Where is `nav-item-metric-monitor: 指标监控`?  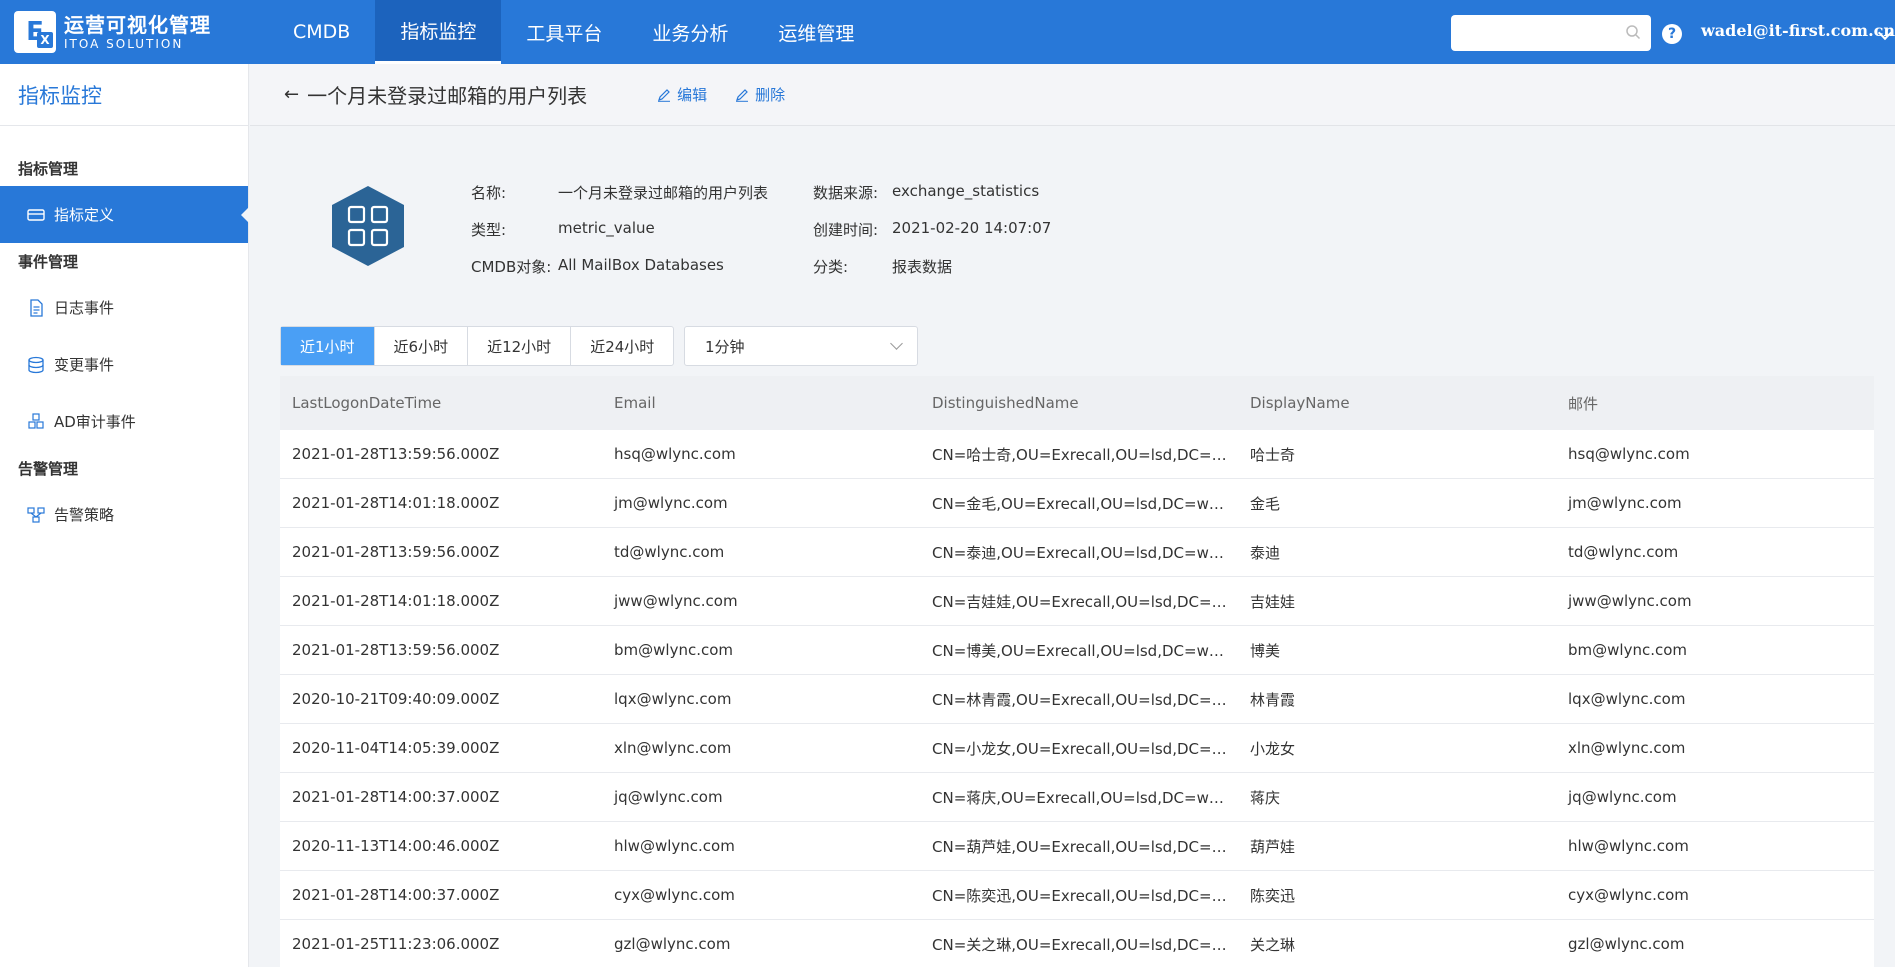
nav-item-metric-monitor: 指标监控 is located at coordinates (438, 32).